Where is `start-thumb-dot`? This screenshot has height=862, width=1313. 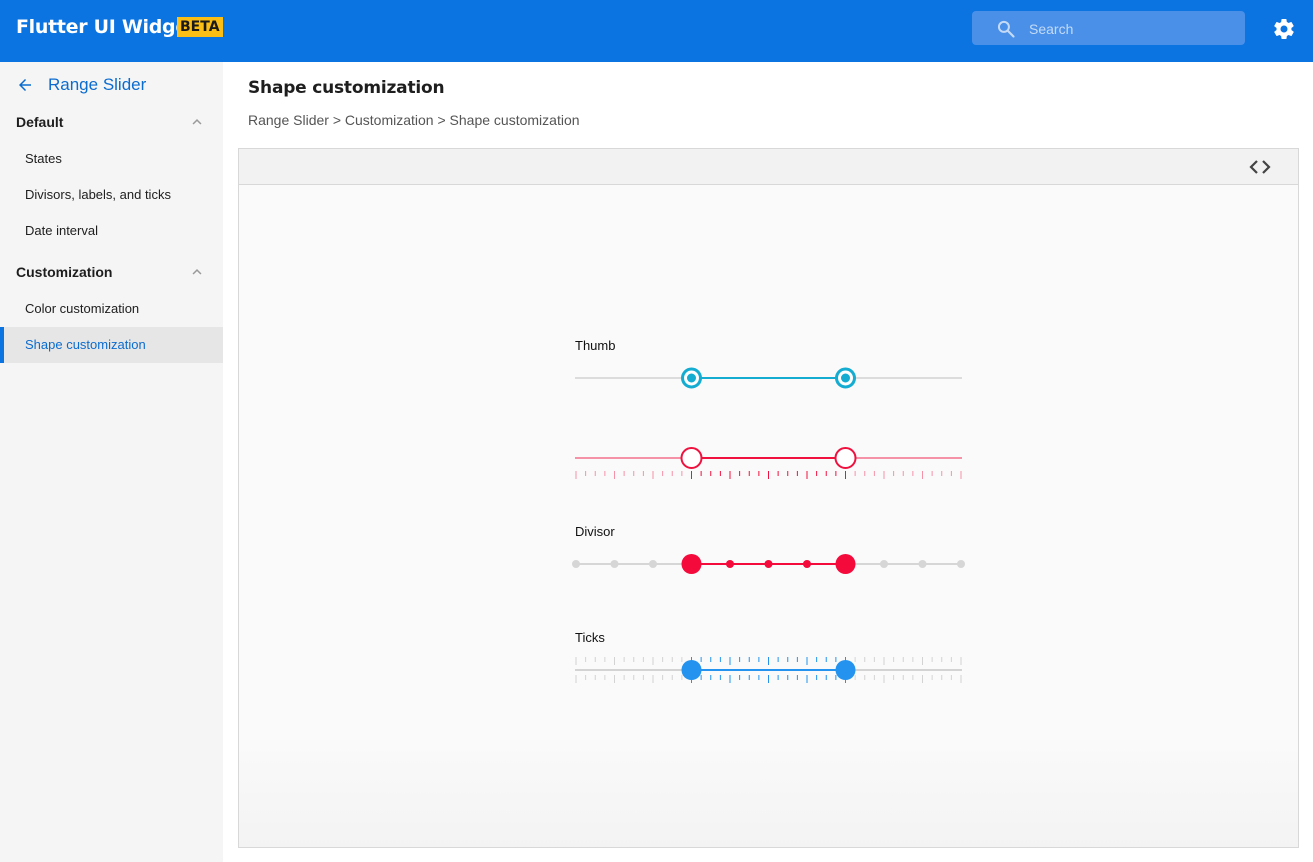 start-thumb-dot is located at coordinates (691, 378).